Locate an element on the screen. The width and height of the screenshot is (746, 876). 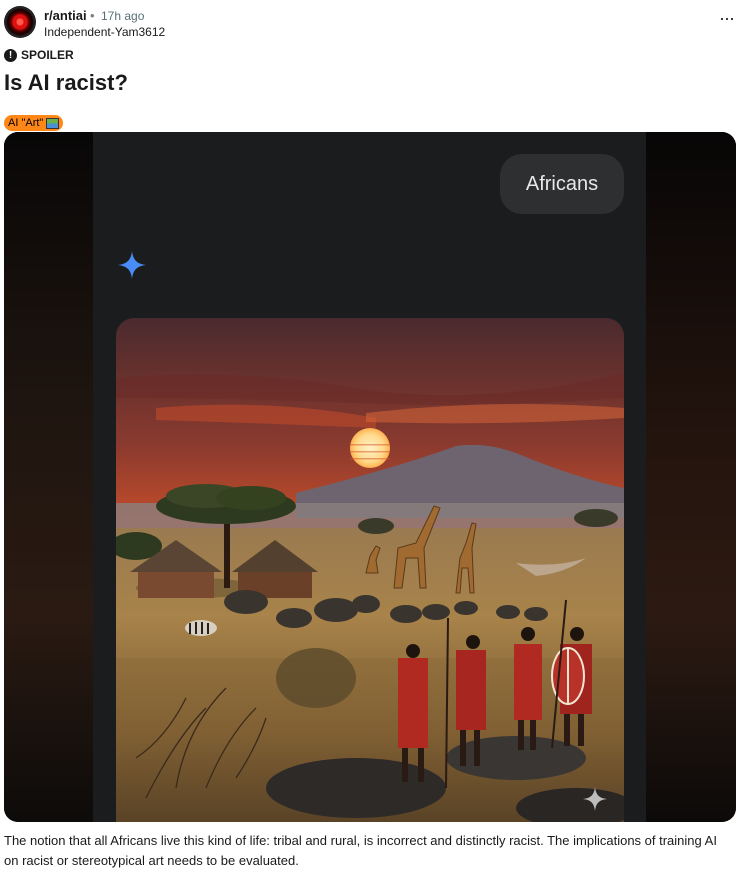
sparkle-icon is located at coordinates (132, 265).